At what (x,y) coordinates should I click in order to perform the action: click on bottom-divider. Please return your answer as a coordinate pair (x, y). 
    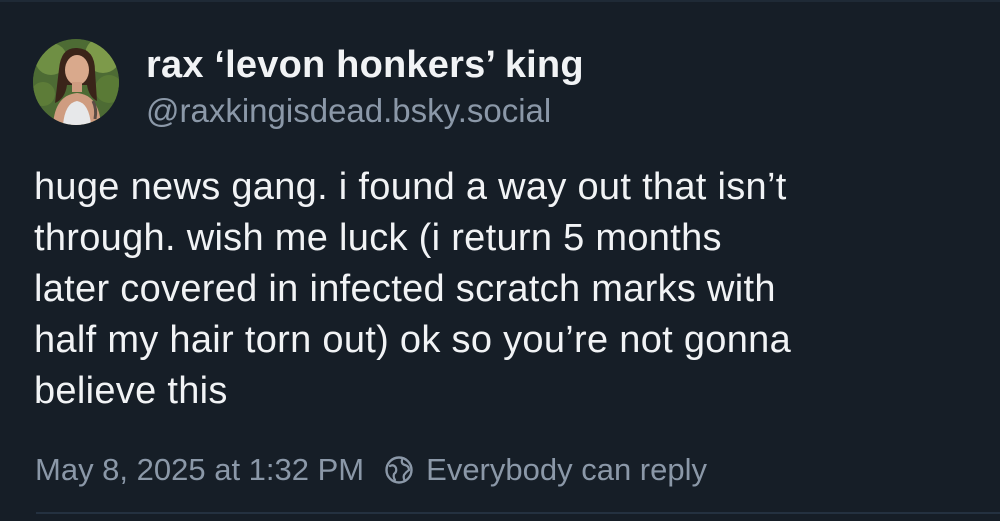
    Looking at the image, I should click on (518, 513).